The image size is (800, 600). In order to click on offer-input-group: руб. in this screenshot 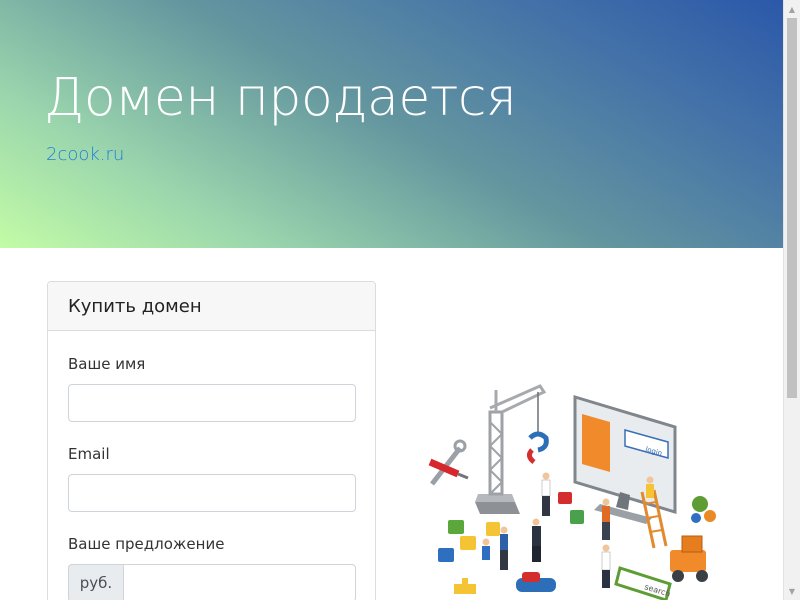, I will do `click(212, 582)`.